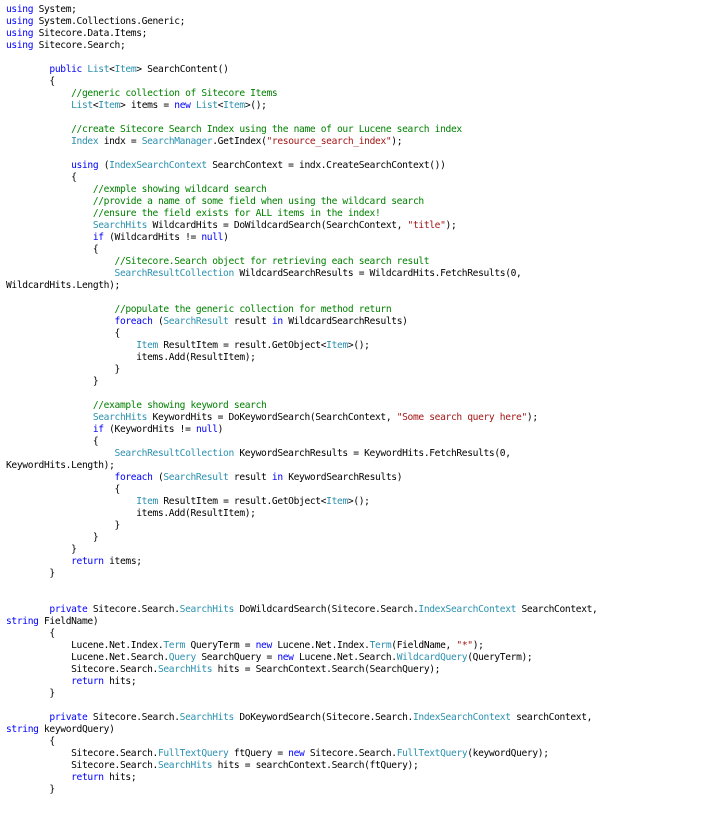  Describe the element at coordinates (147, 105) in the screenshot. I see `code-text: > items =` at that location.